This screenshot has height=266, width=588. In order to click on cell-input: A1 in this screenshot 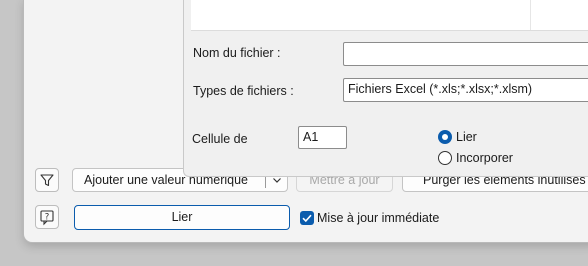, I will do `click(322, 137)`.